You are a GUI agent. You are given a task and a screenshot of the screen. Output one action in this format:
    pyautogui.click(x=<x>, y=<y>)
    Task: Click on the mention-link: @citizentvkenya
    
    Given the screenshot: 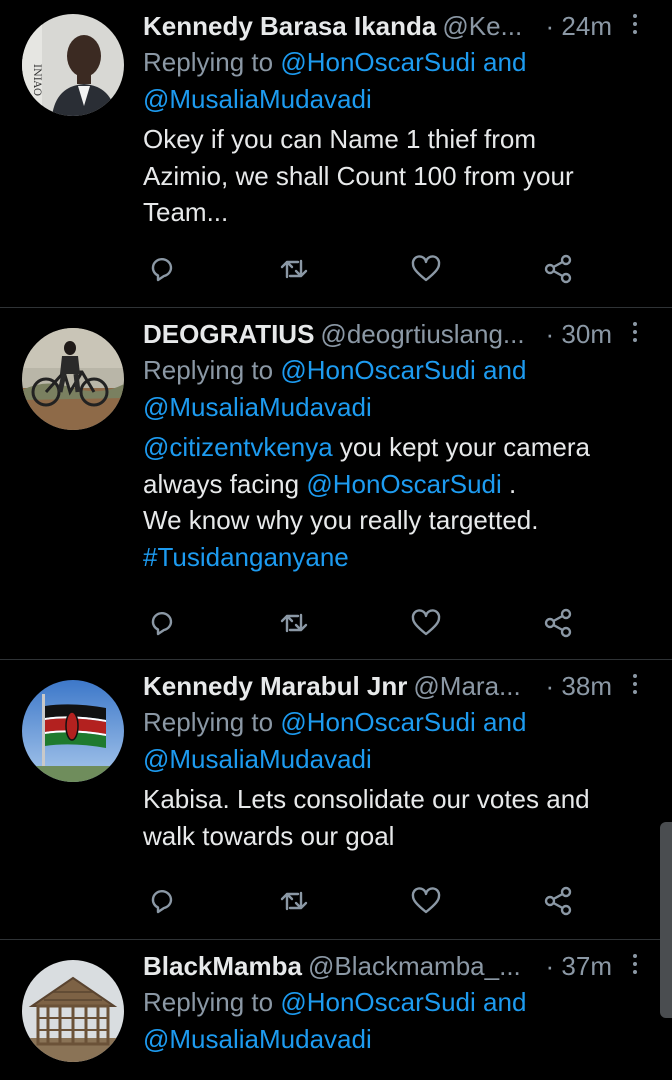 What is the action you would take?
    pyautogui.click(x=238, y=447)
    